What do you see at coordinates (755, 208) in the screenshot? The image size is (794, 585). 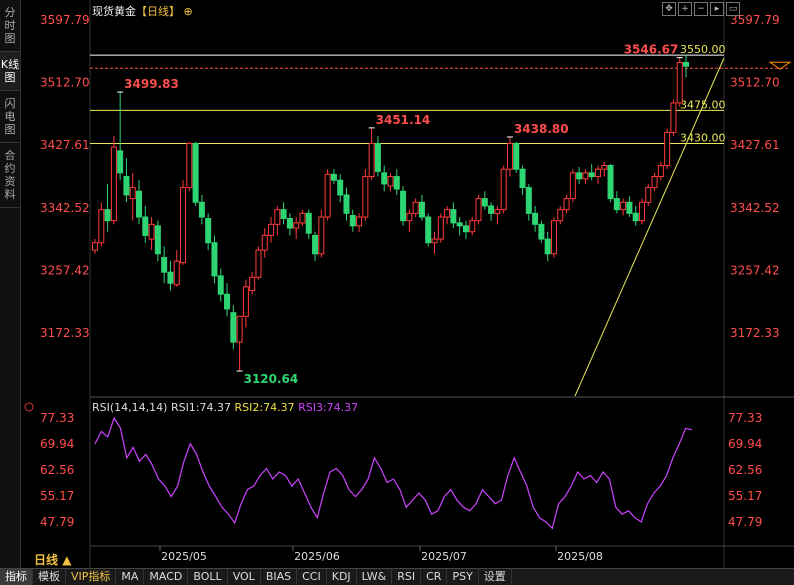 I see `price-axis-label-right: 3342.52` at bounding box center [755, 208].